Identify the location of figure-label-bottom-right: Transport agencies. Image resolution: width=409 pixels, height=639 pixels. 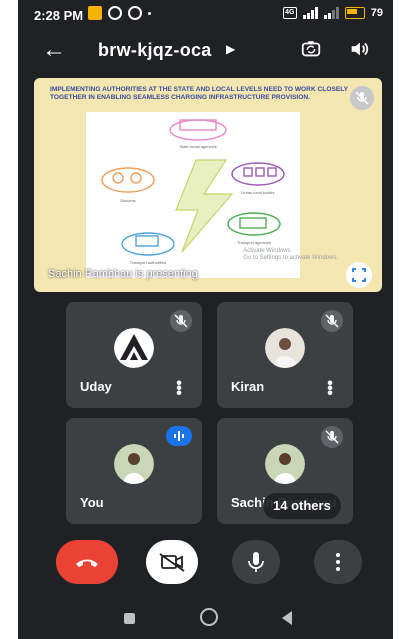
(254, 242).